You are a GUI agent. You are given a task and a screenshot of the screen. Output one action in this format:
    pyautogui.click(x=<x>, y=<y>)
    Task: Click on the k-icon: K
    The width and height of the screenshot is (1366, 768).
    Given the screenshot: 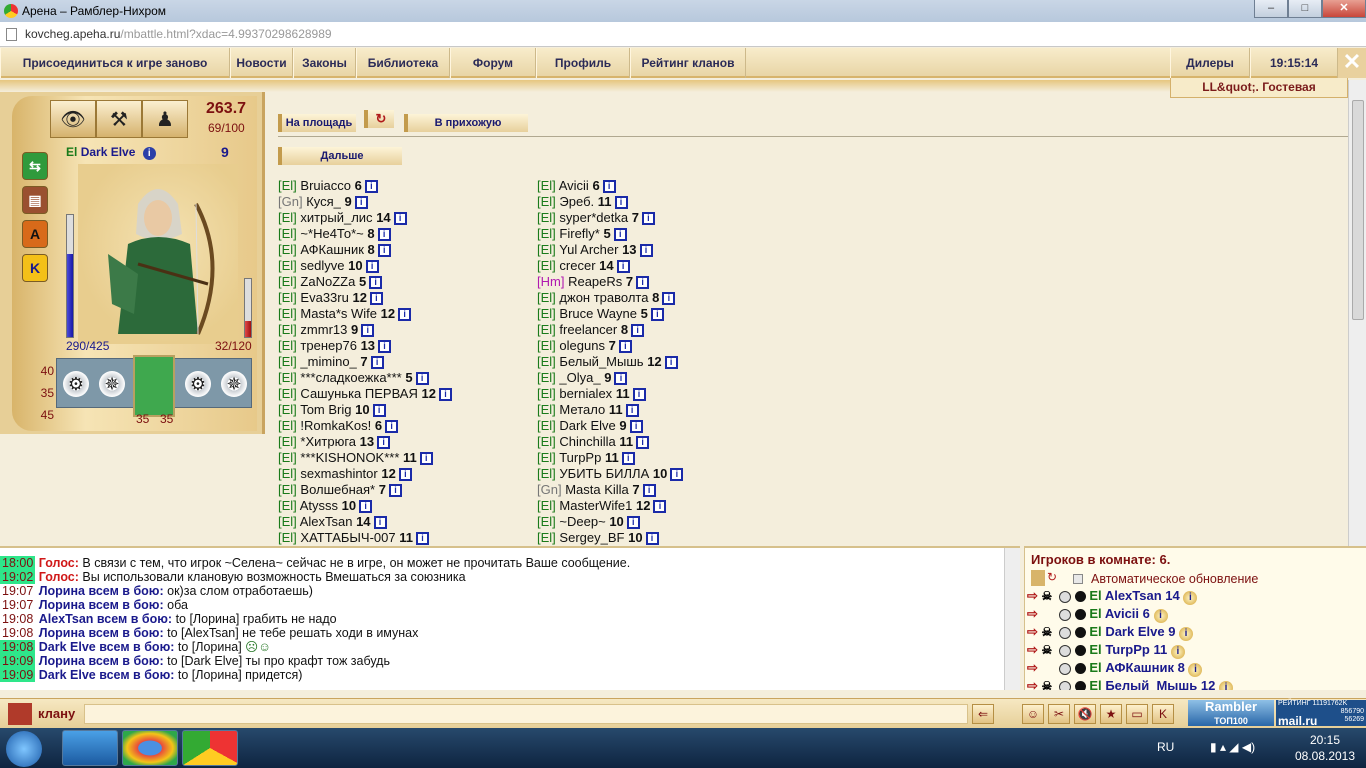 What is the action you would take?
    pyautogui.click(x=35, y=268)
    